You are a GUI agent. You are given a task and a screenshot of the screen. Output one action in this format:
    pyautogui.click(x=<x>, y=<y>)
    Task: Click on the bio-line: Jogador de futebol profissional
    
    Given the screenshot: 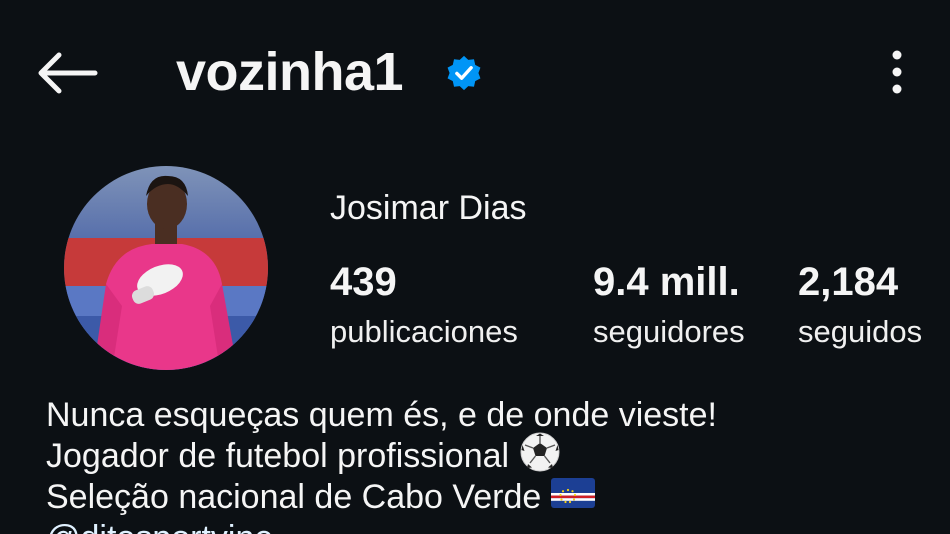 What is the action you would take?
    pyautogui.click(x=381, y=454)
    